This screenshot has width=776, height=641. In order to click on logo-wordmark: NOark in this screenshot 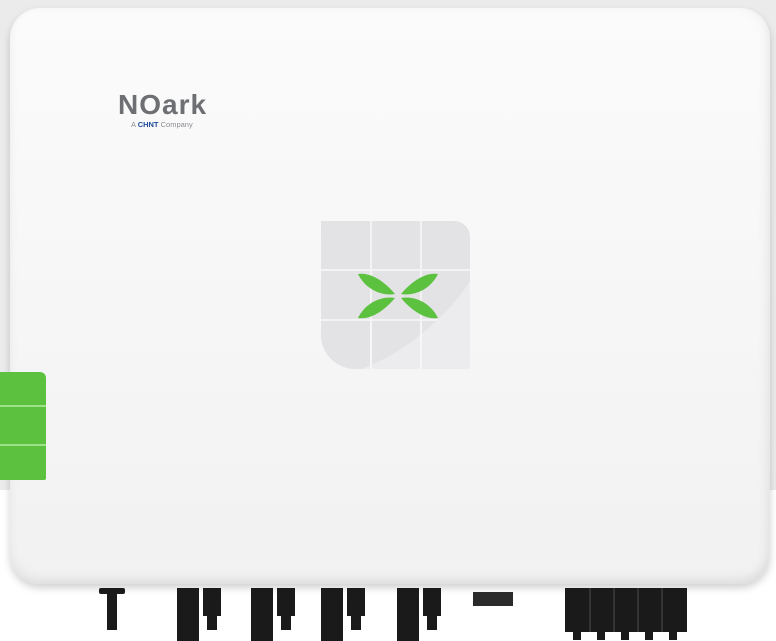, I will do `click(163, 104)`.